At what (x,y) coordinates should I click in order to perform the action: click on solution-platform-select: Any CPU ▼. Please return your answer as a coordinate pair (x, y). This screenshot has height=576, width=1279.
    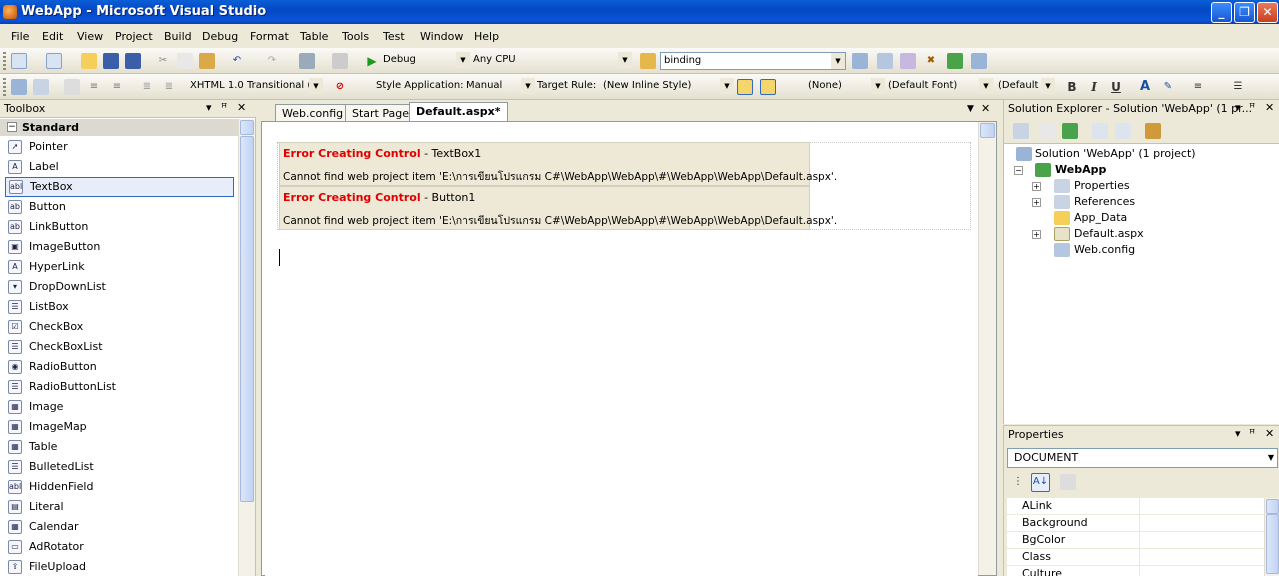
    Looking at the image, I should click on (551, 61).